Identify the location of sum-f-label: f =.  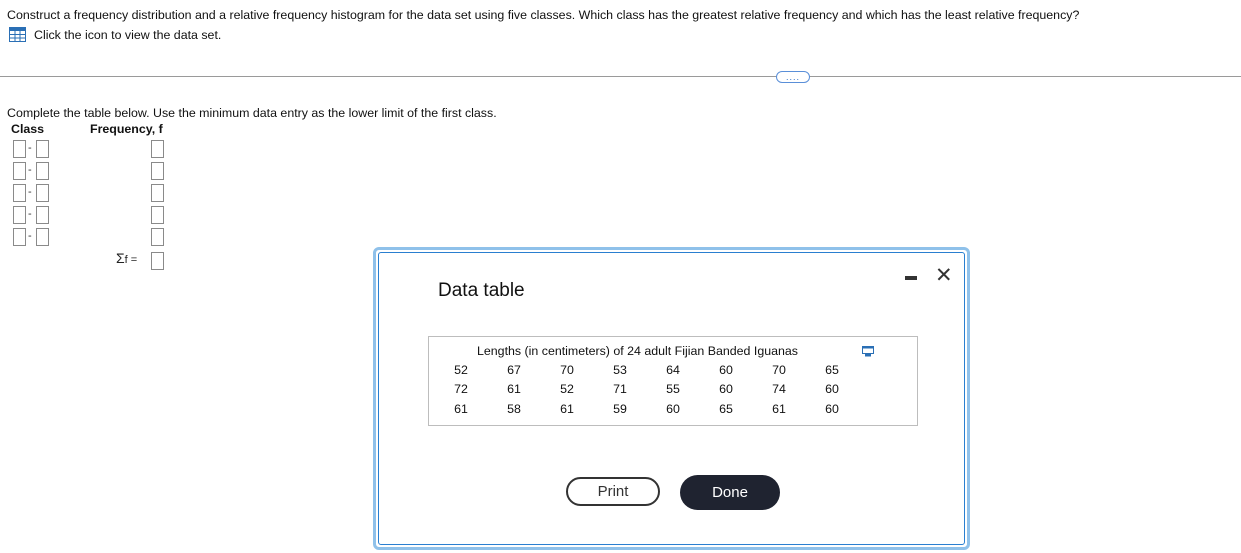
(131, 260).